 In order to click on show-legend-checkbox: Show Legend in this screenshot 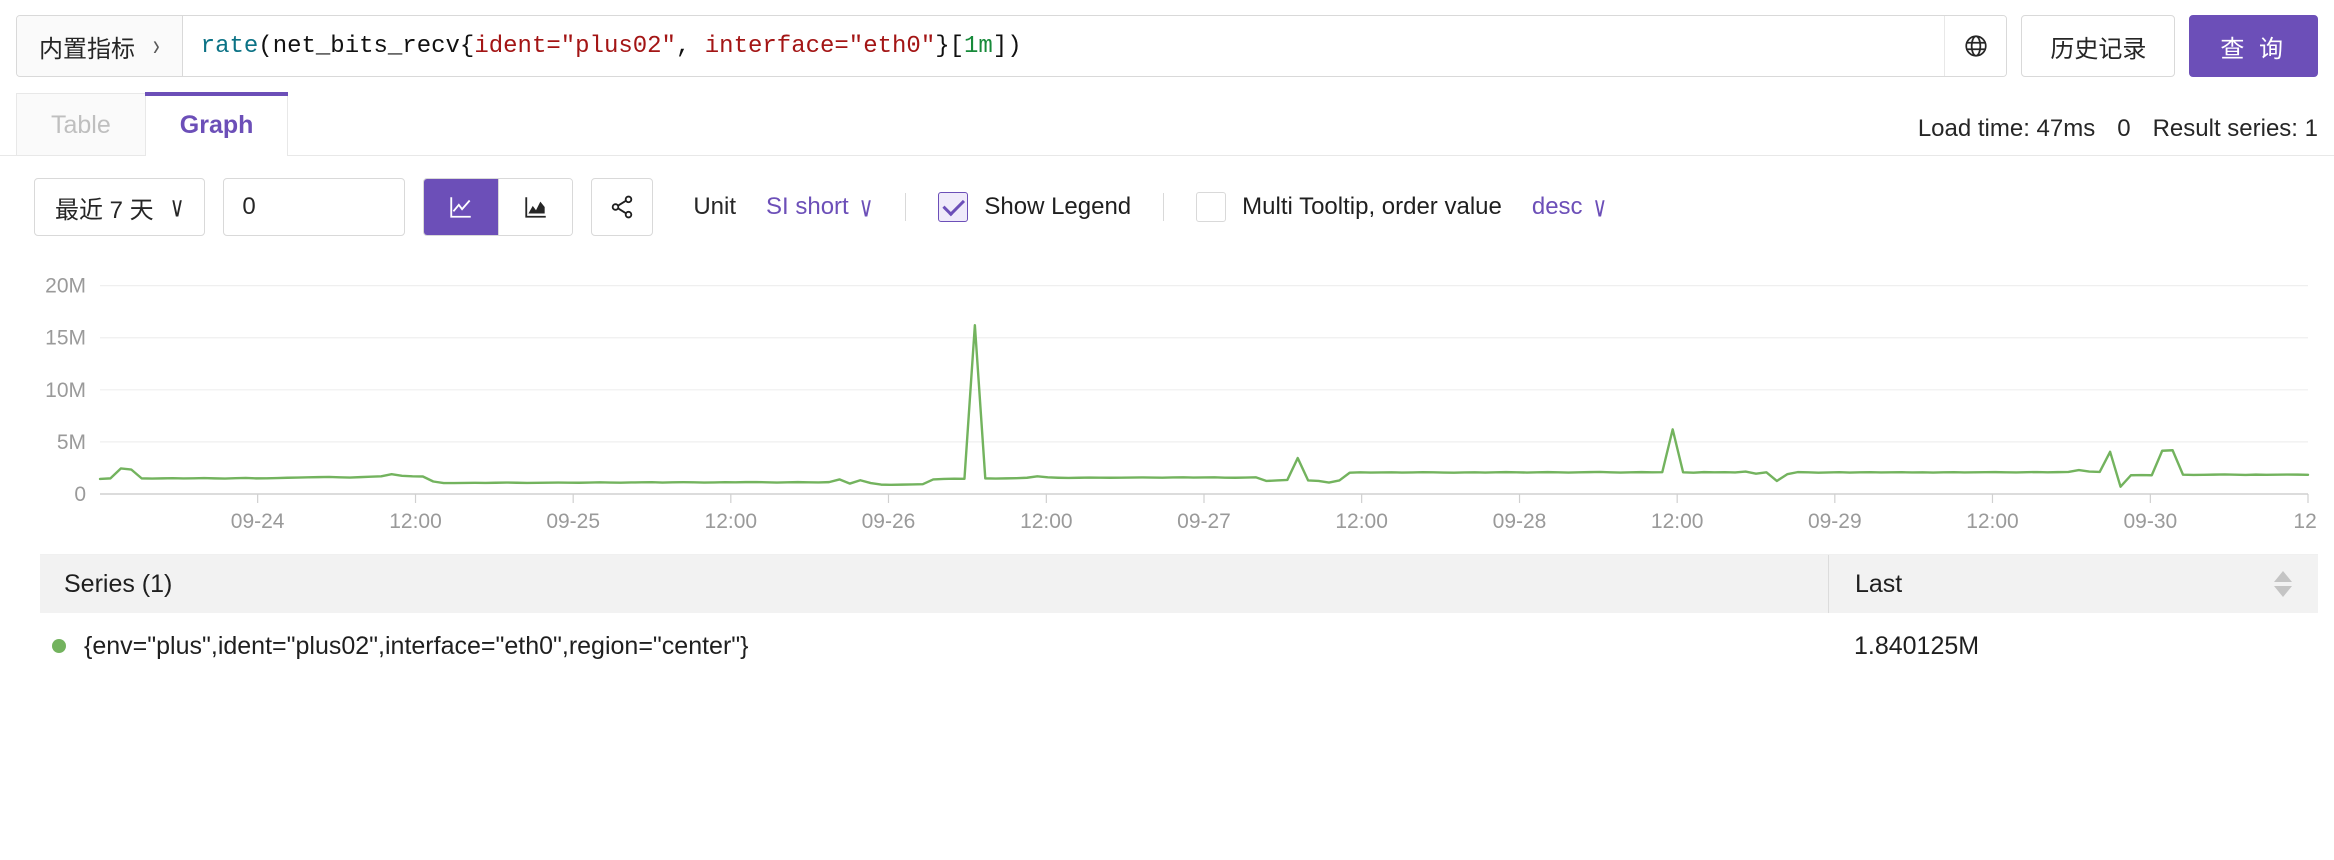, I will do `click(1034, 207)`.